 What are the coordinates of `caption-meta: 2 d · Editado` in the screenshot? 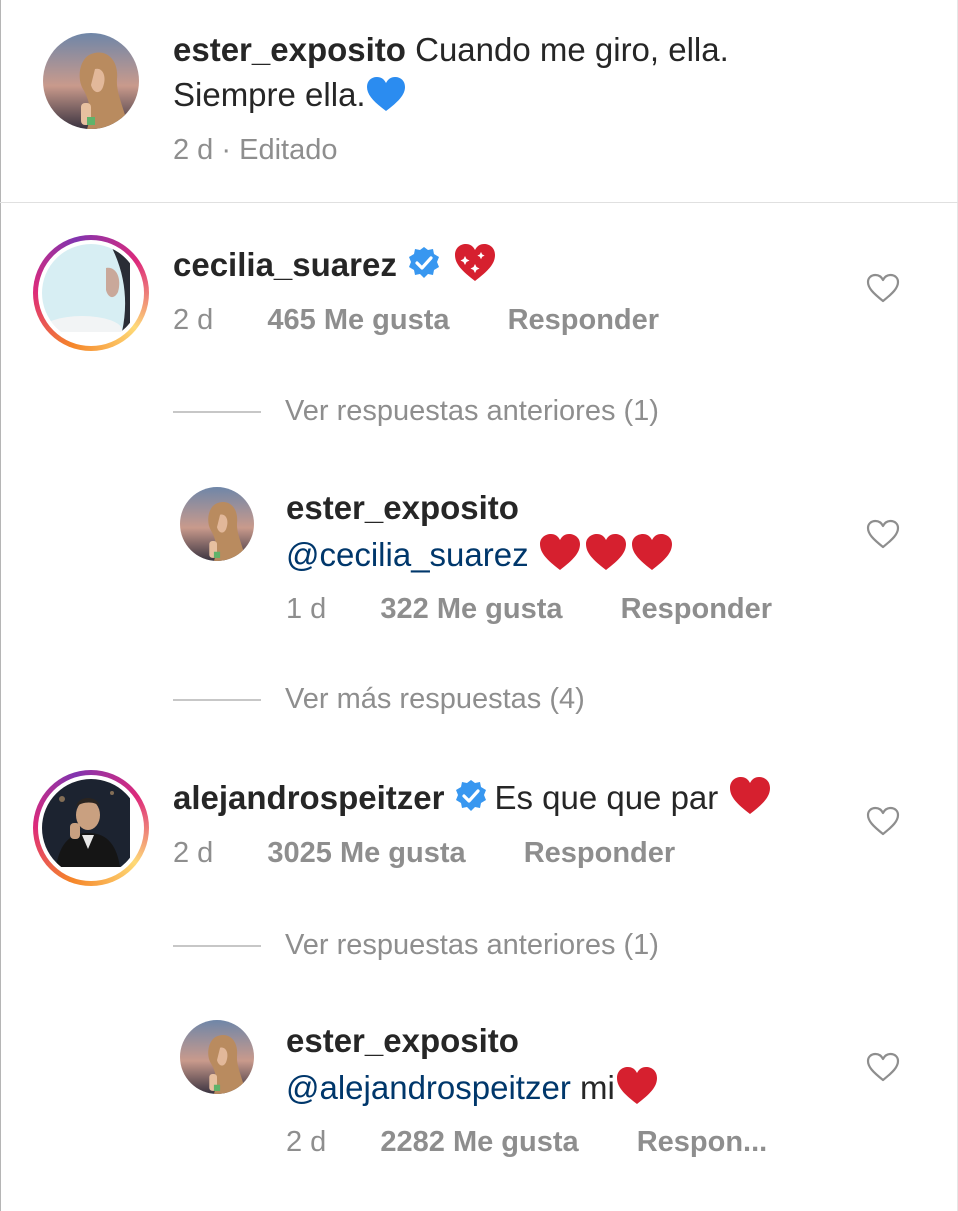 It's located at (255, 150).